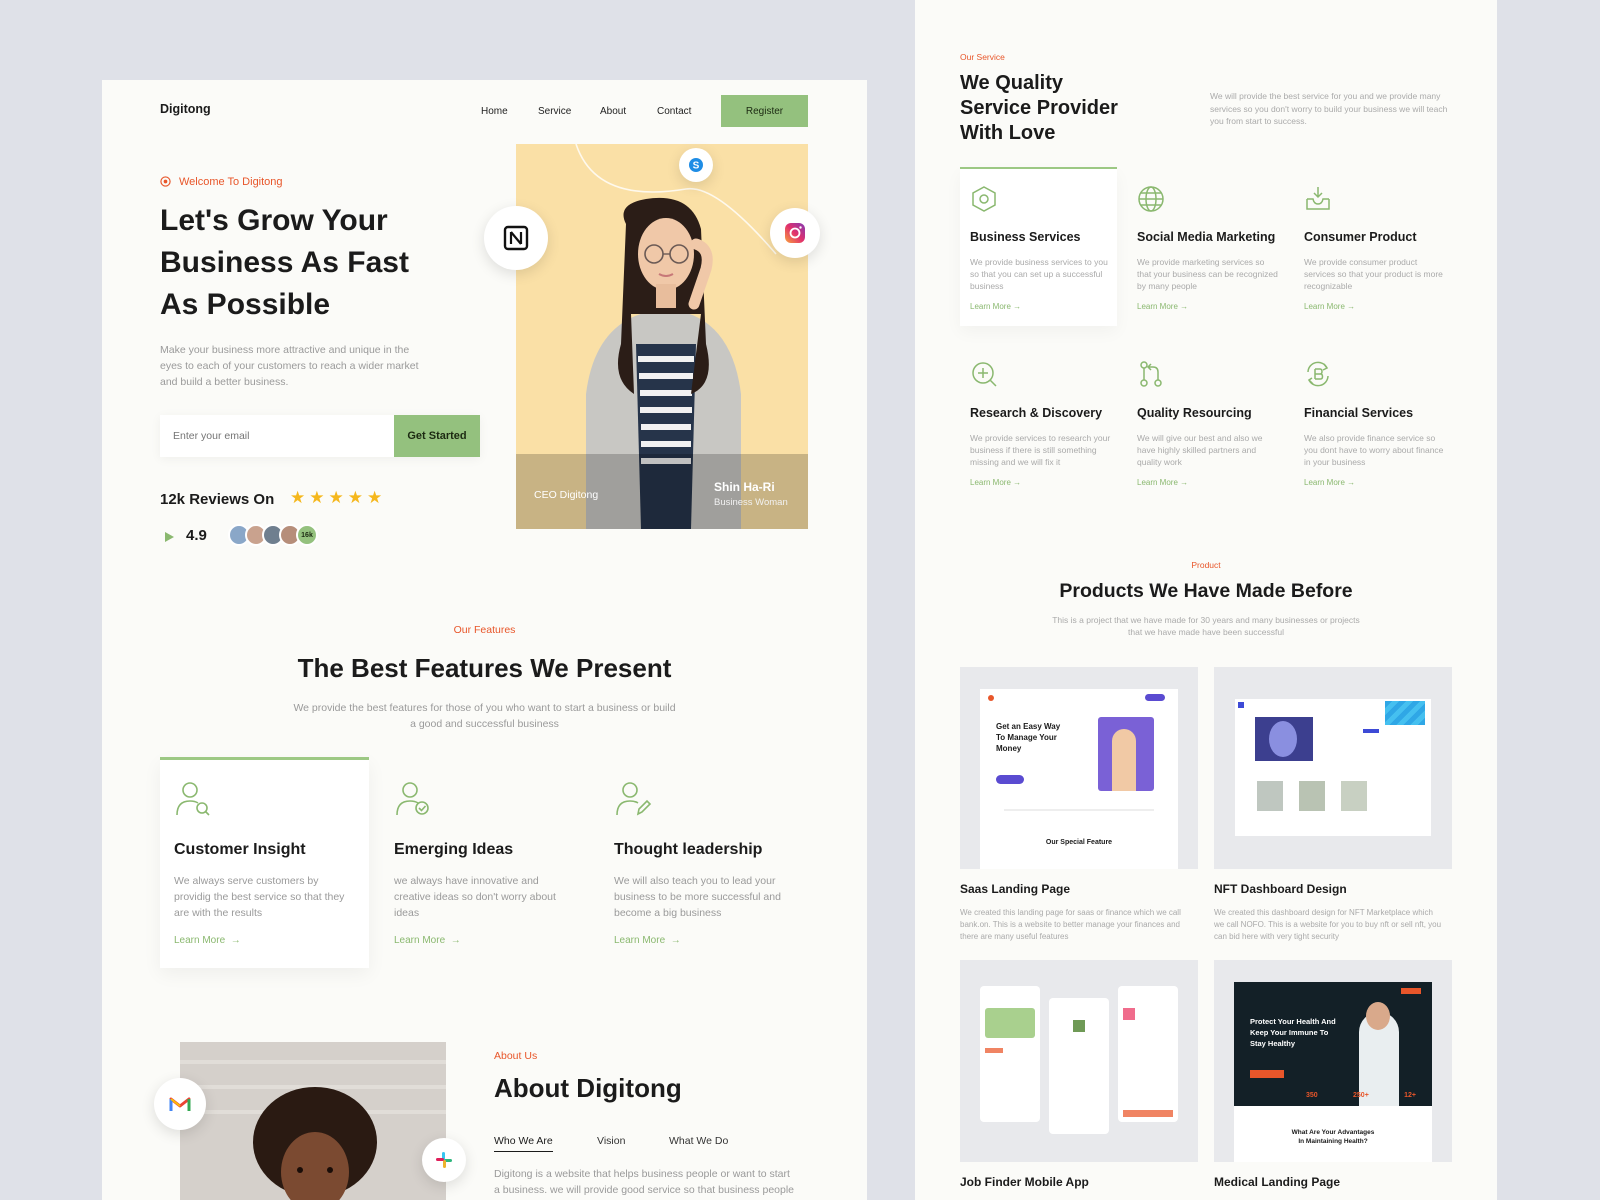 The height and width of the screenshot is (1200, 1600). What do you see at coordinates (523, 1143) in the screenshot?
I see `tab-who-we-are: Who We Are` at bounding box center [523, 1143].